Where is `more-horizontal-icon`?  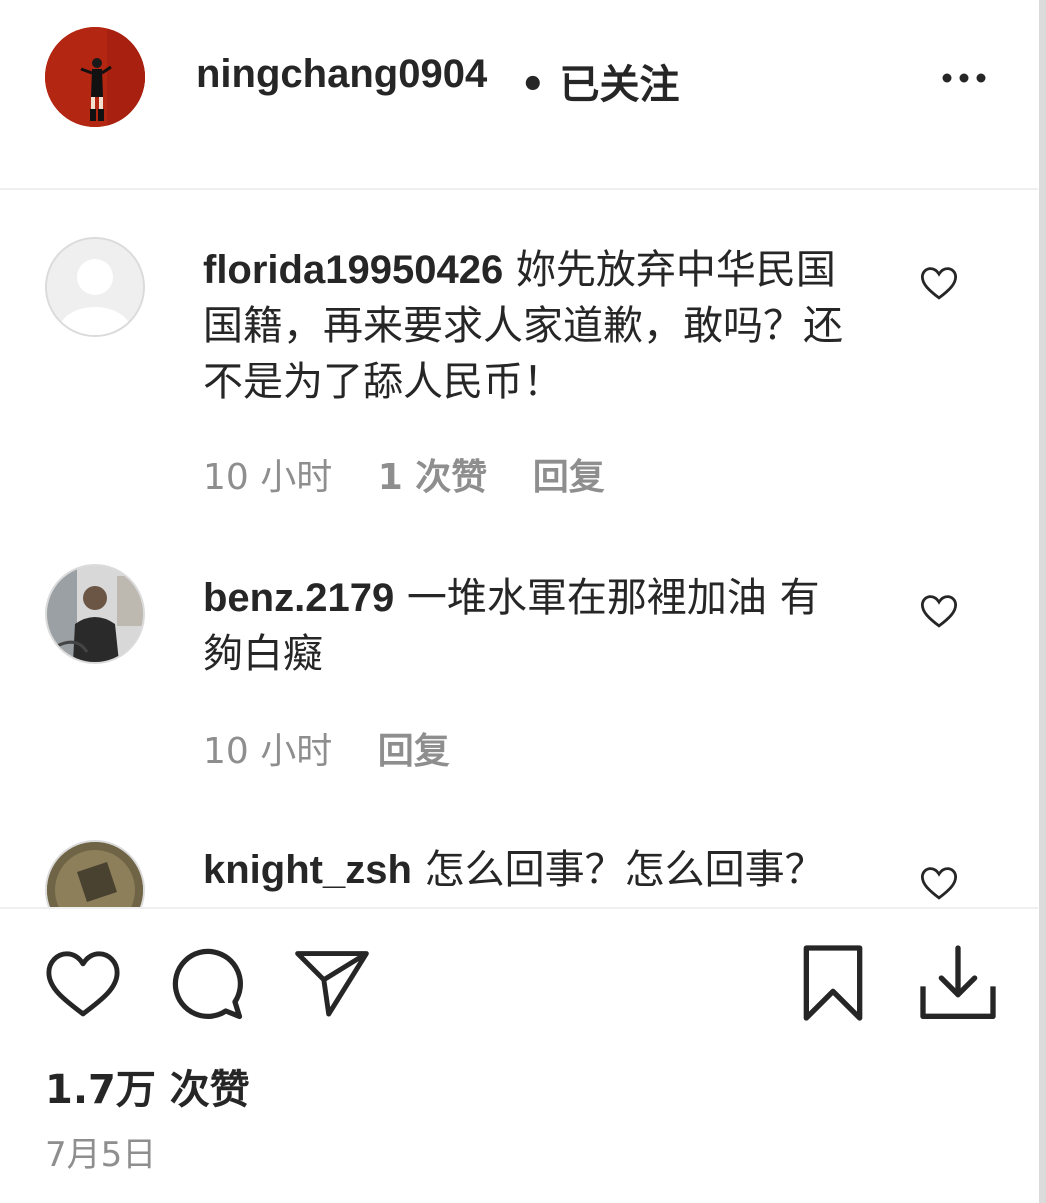
more-horizontal-icon is located at coordinates (964, 78).